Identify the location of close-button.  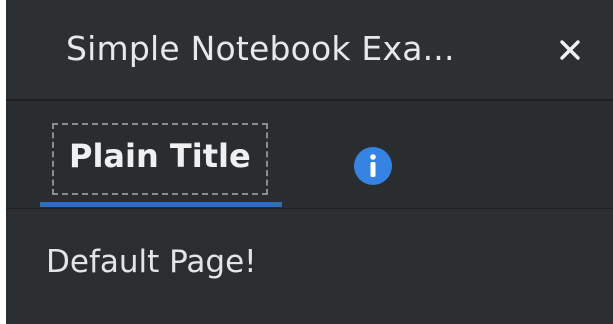
(570, 50).